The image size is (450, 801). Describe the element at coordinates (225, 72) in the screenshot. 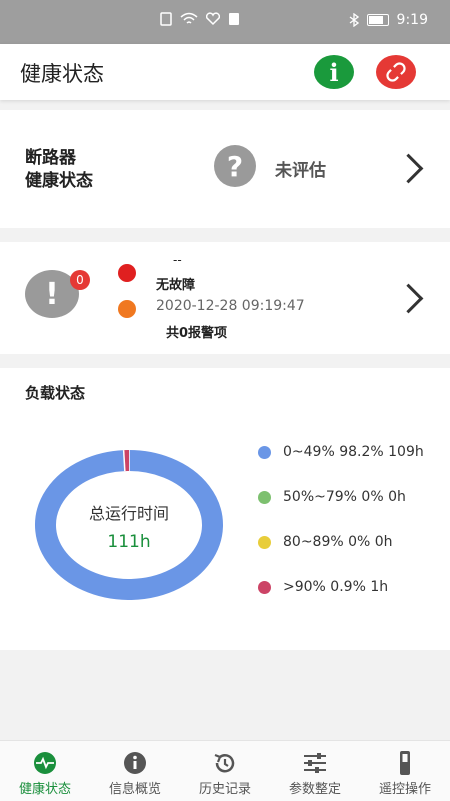

I see `app-bar: 健康状态 i` at that location.